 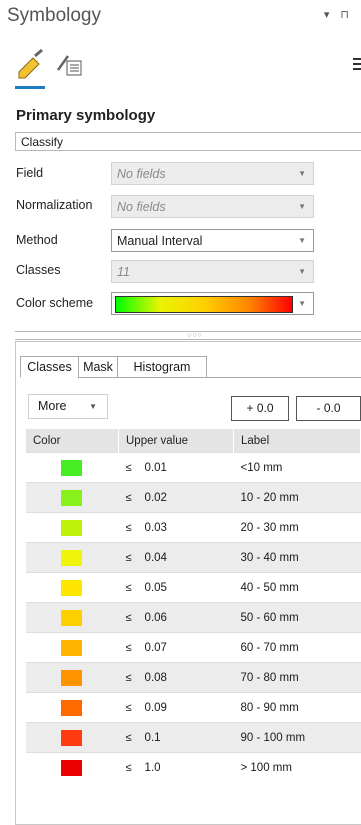 I want to click on color-scheme-combo: ▼, so click(x=212, y=303).